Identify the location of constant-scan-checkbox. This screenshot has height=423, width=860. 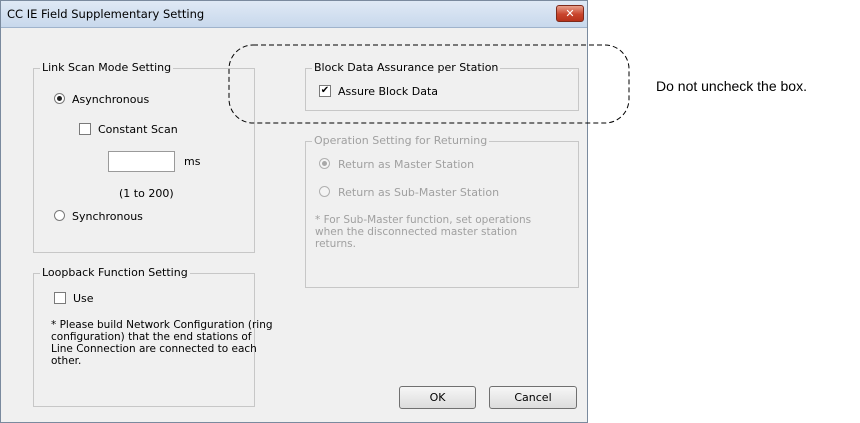
(85, 129).